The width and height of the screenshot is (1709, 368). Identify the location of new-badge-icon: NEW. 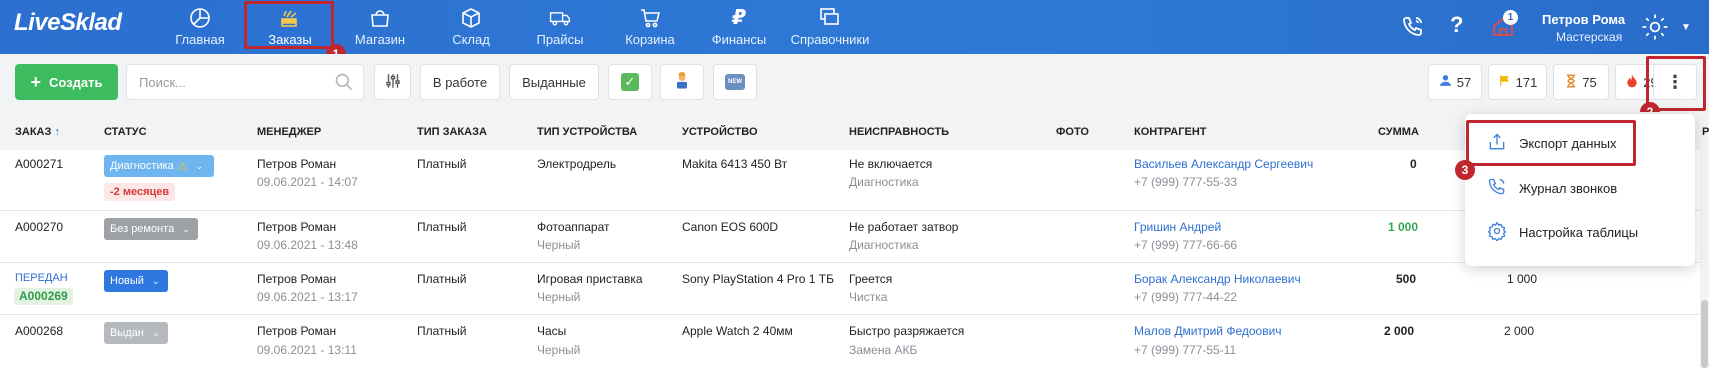
(735, 82).